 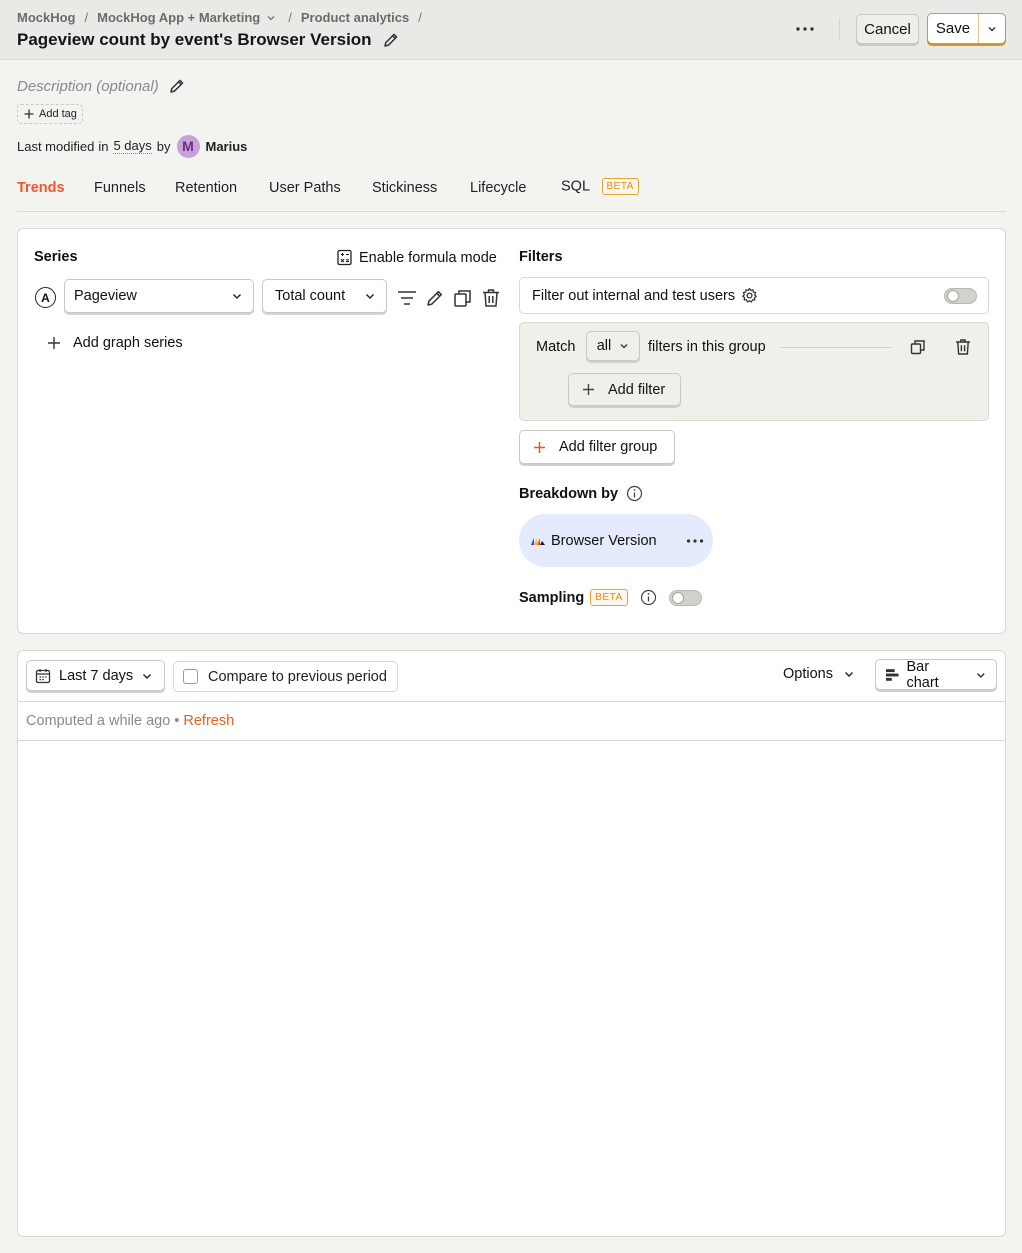 I want to click on last-modified-user: Marius, so click(x=226, y=146).